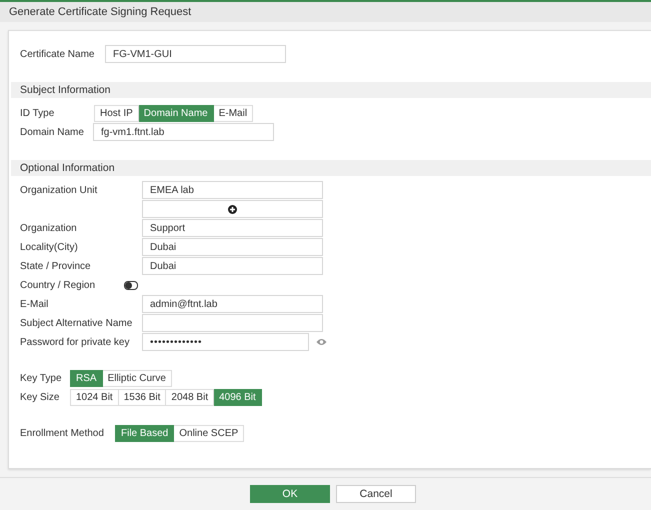  I want to click on field-label: Key Size, so click(40, 397).